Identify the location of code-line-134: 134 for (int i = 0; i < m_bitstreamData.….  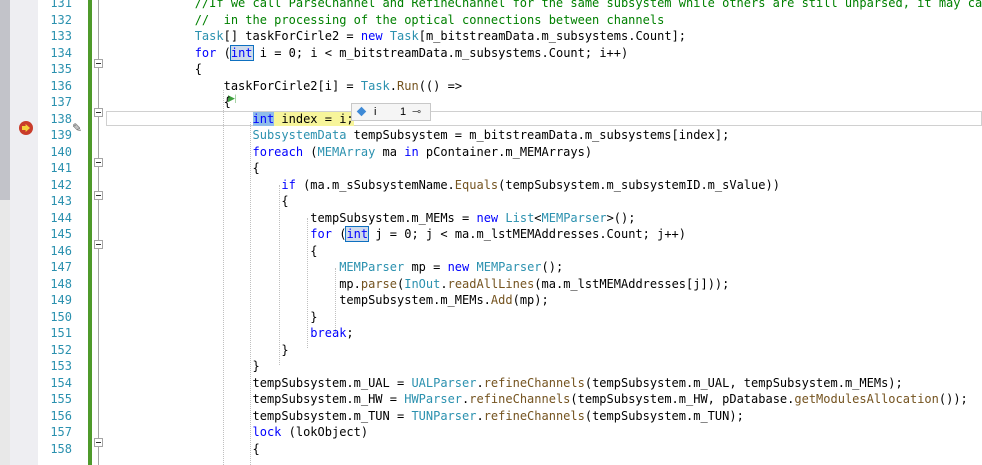
(491, 53).